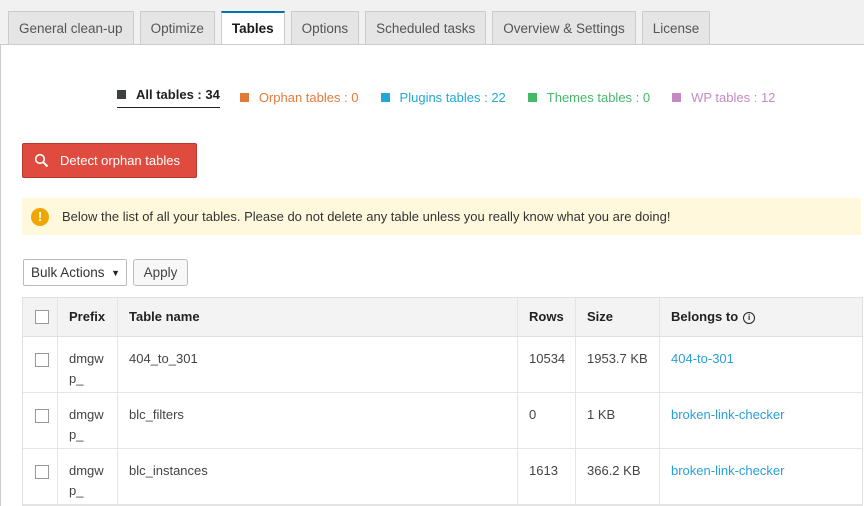 The image size is (864, 506). What do you see at coordinates (547, 364) in the screenshot?
I see `row-rows: 10534` at bounding box center [547, 364].